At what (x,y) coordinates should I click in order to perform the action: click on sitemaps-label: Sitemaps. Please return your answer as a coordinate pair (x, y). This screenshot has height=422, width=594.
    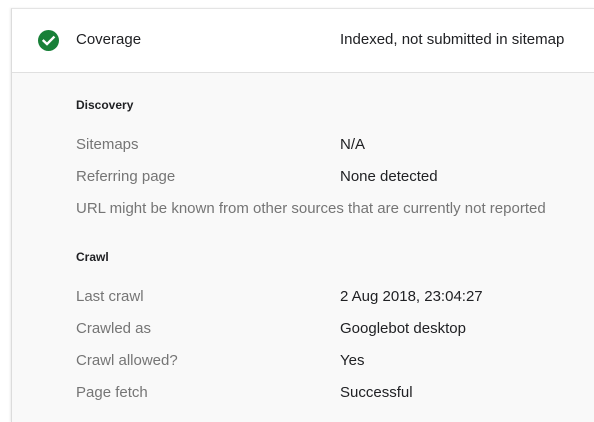
    Looking at the image, I should click on (107, 144).